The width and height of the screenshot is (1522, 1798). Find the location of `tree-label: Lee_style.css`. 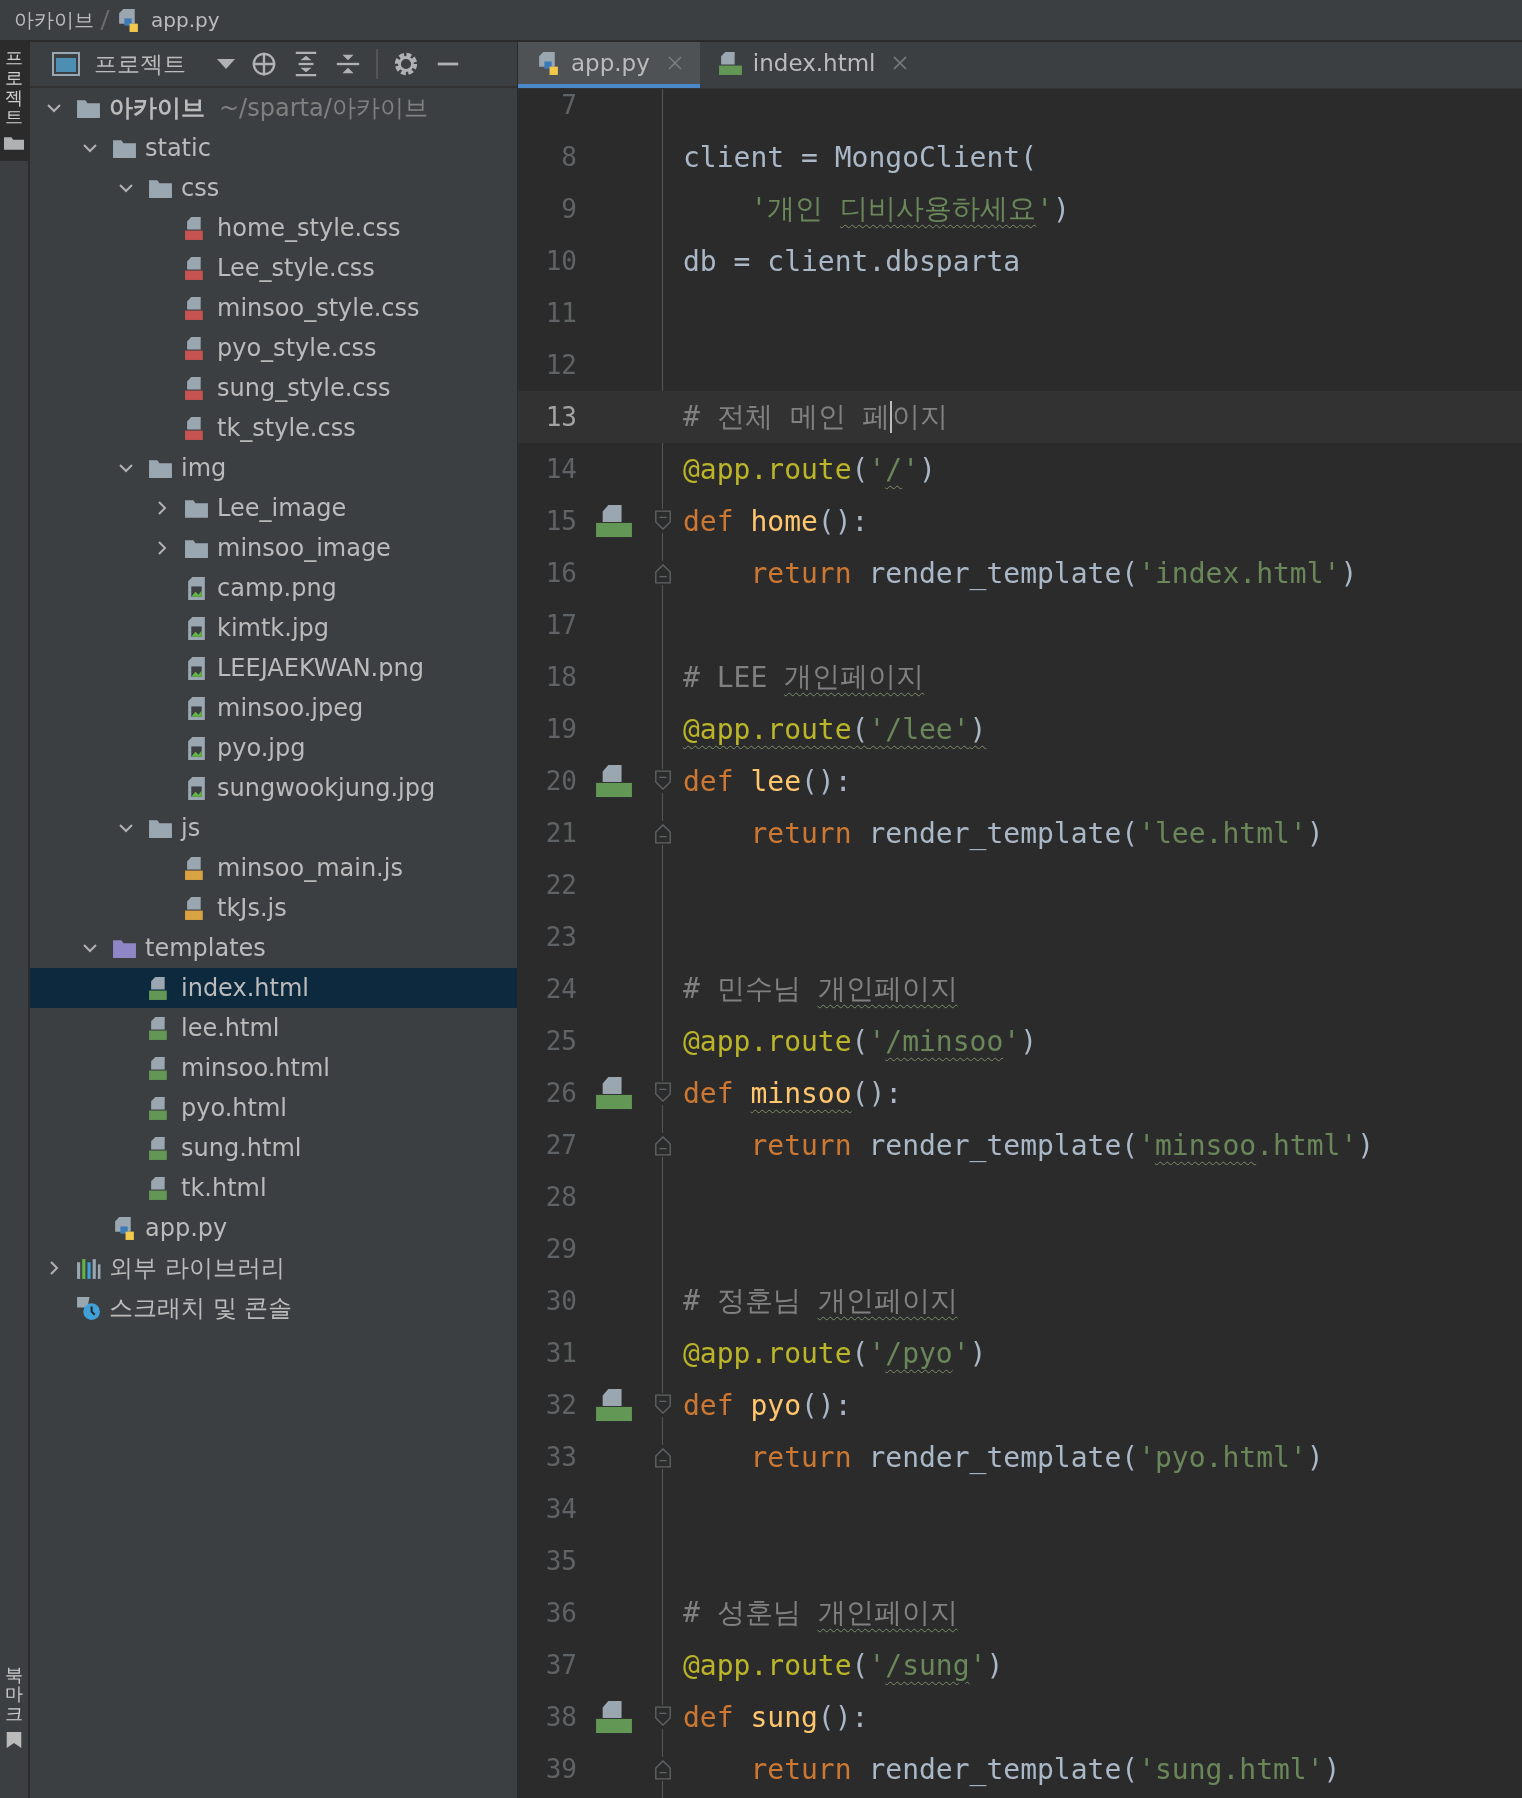

tree-label: Lee_style.css is located at coordinates (296, 268).